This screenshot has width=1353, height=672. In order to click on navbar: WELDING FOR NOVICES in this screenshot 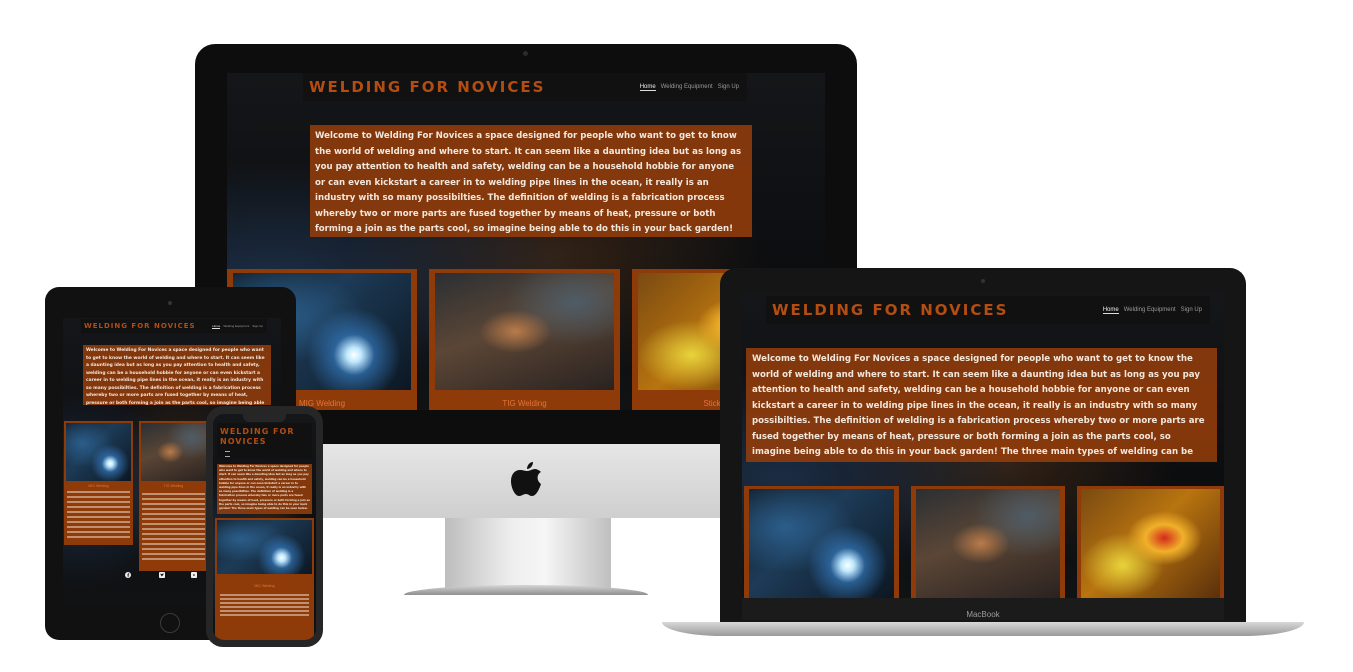, I will do `click(264, 441)`.